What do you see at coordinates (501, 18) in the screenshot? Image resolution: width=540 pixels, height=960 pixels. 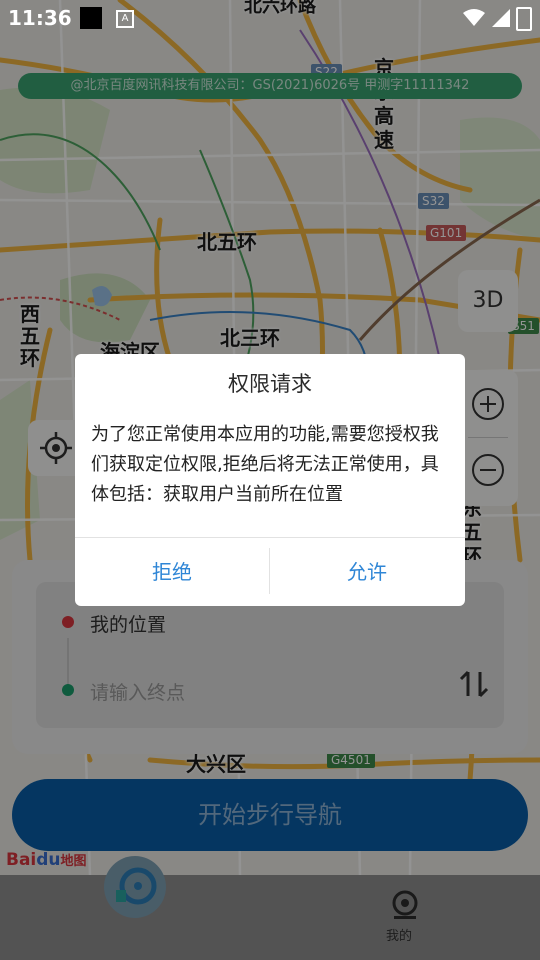 I see `signal-icon` at bounding box center [501, 18].